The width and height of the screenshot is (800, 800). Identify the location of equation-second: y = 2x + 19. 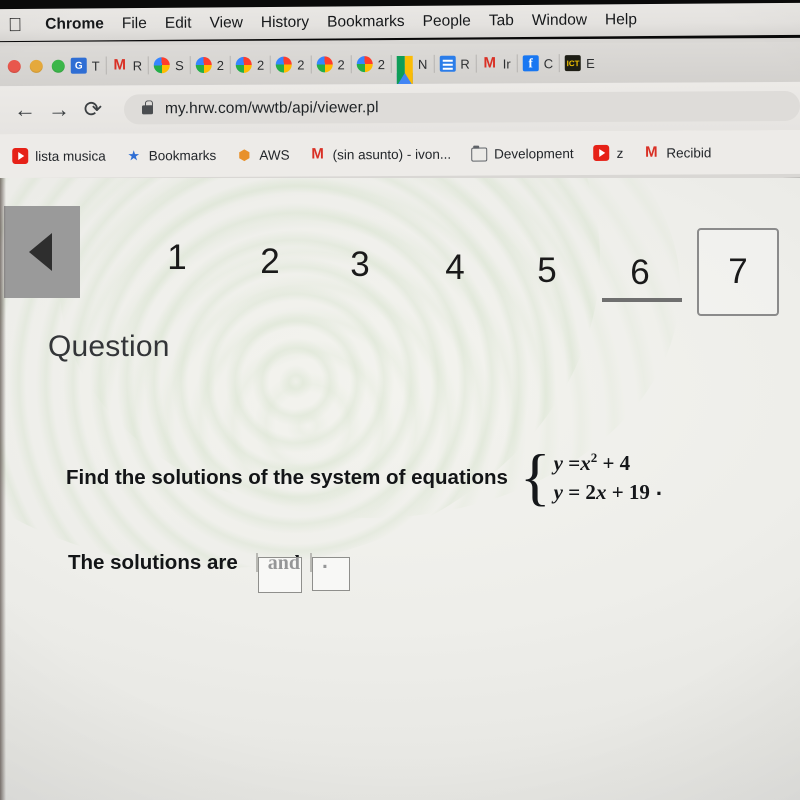
(601, 492).